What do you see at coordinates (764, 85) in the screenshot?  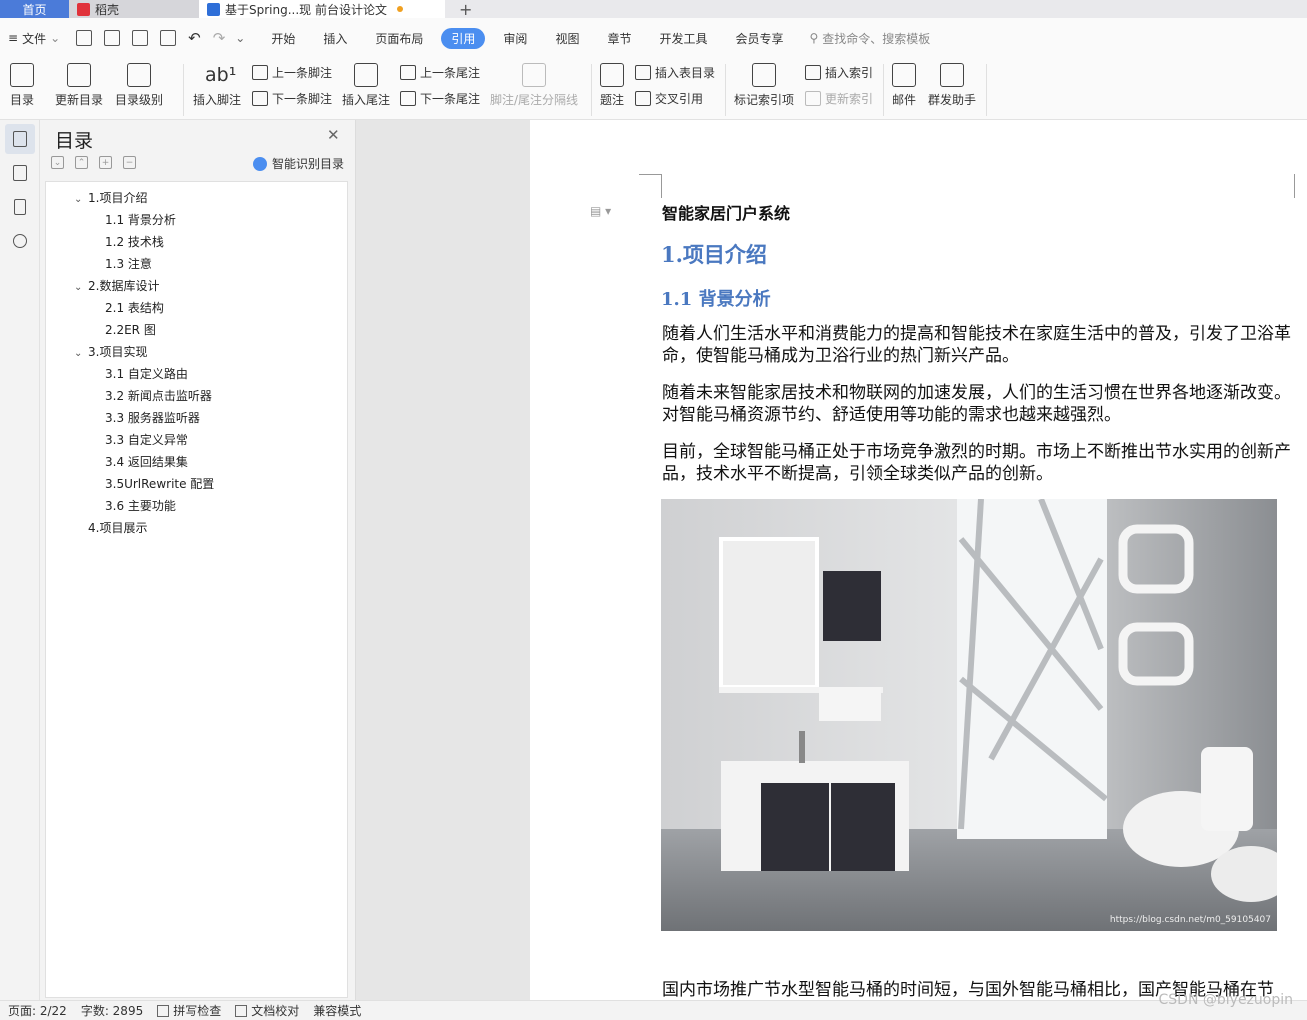 I see `mark-index-button: 标记索引项` at bounding box center [764, 85].